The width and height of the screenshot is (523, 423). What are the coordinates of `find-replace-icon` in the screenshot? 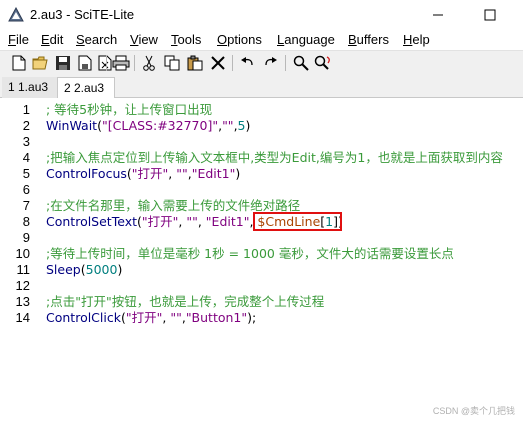 It's located at (323, 63).